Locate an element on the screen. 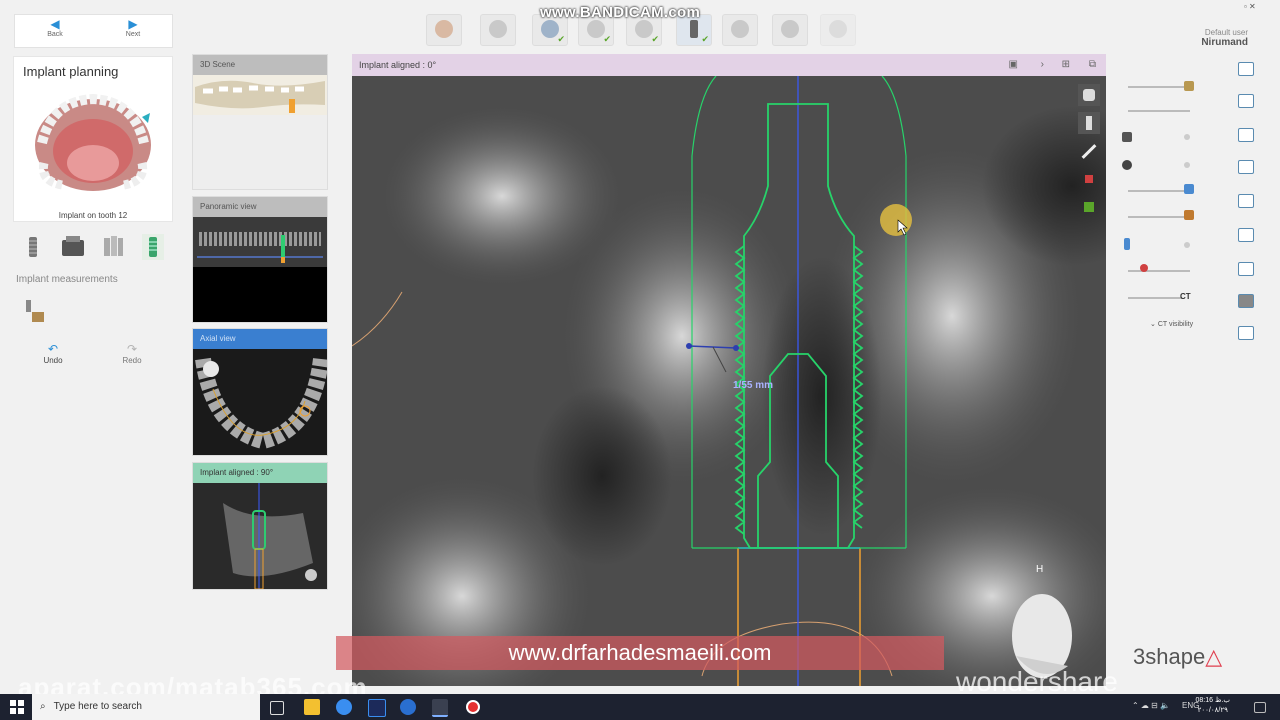 The image size is (1280, 720). screenshot-icon: ▣ is located at coordinates (1013, 65).